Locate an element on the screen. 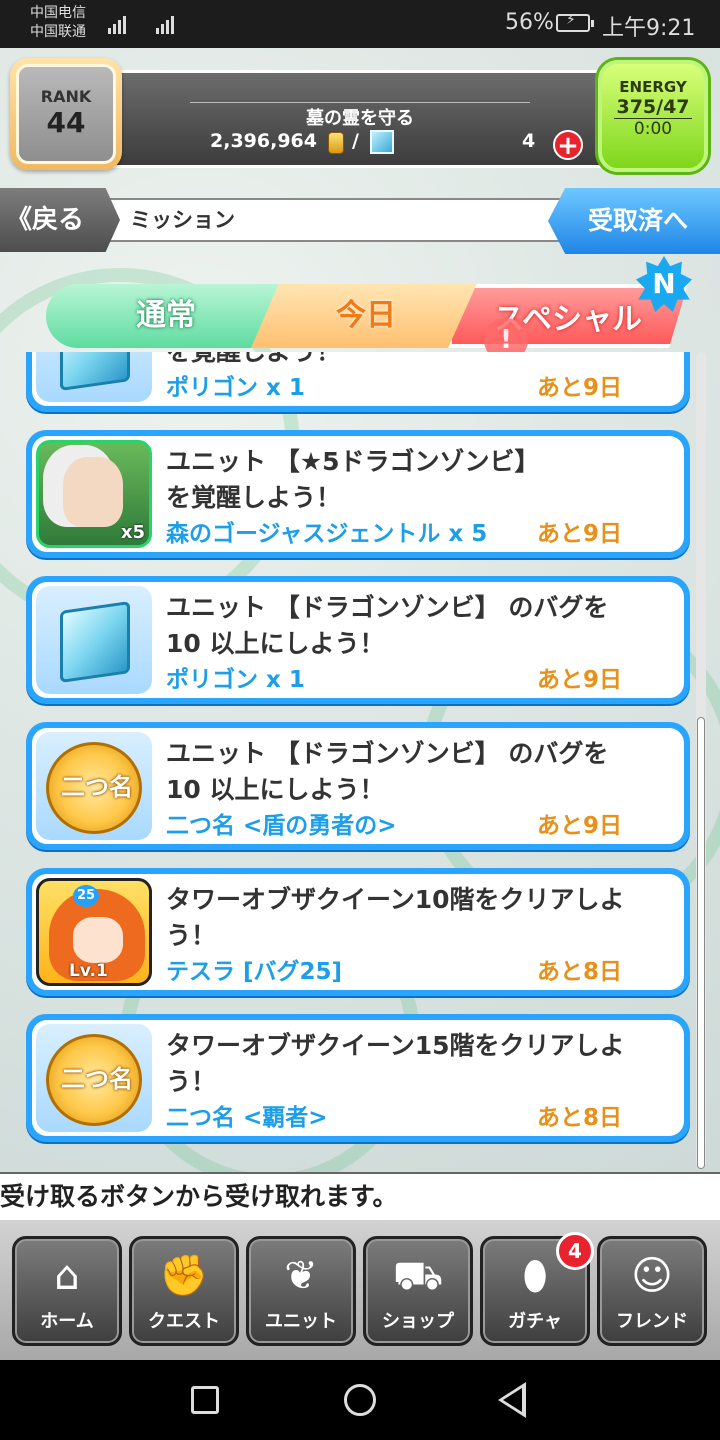  mission-tabs: 通常 今日 スペシャル is located at coordinates (367, 318).